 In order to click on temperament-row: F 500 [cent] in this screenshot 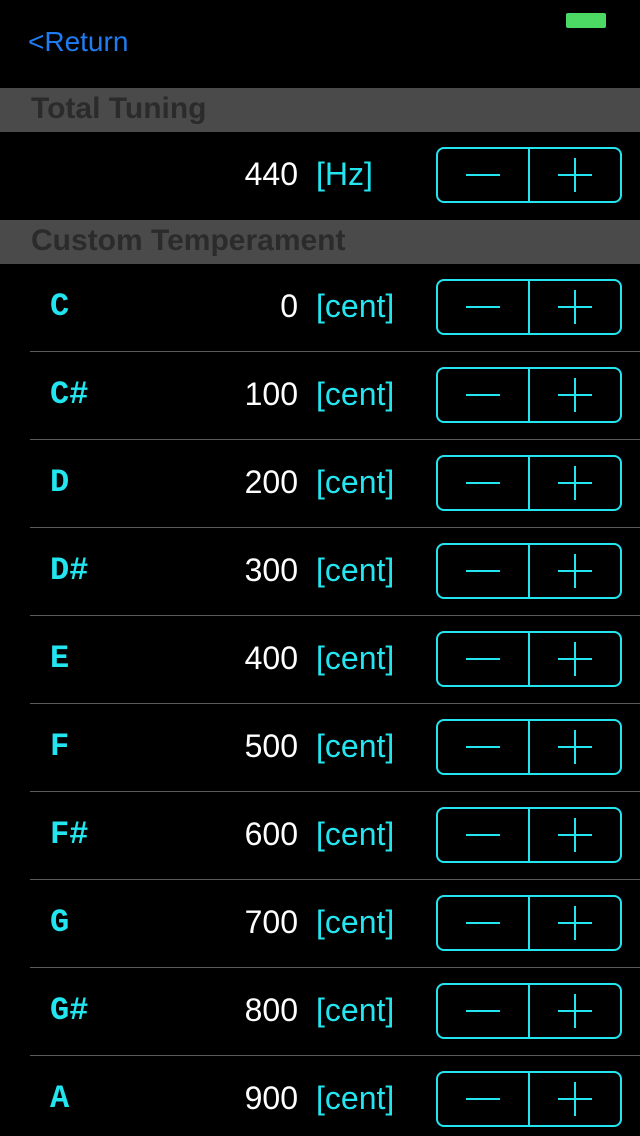, I will do `click(320, 748)`.